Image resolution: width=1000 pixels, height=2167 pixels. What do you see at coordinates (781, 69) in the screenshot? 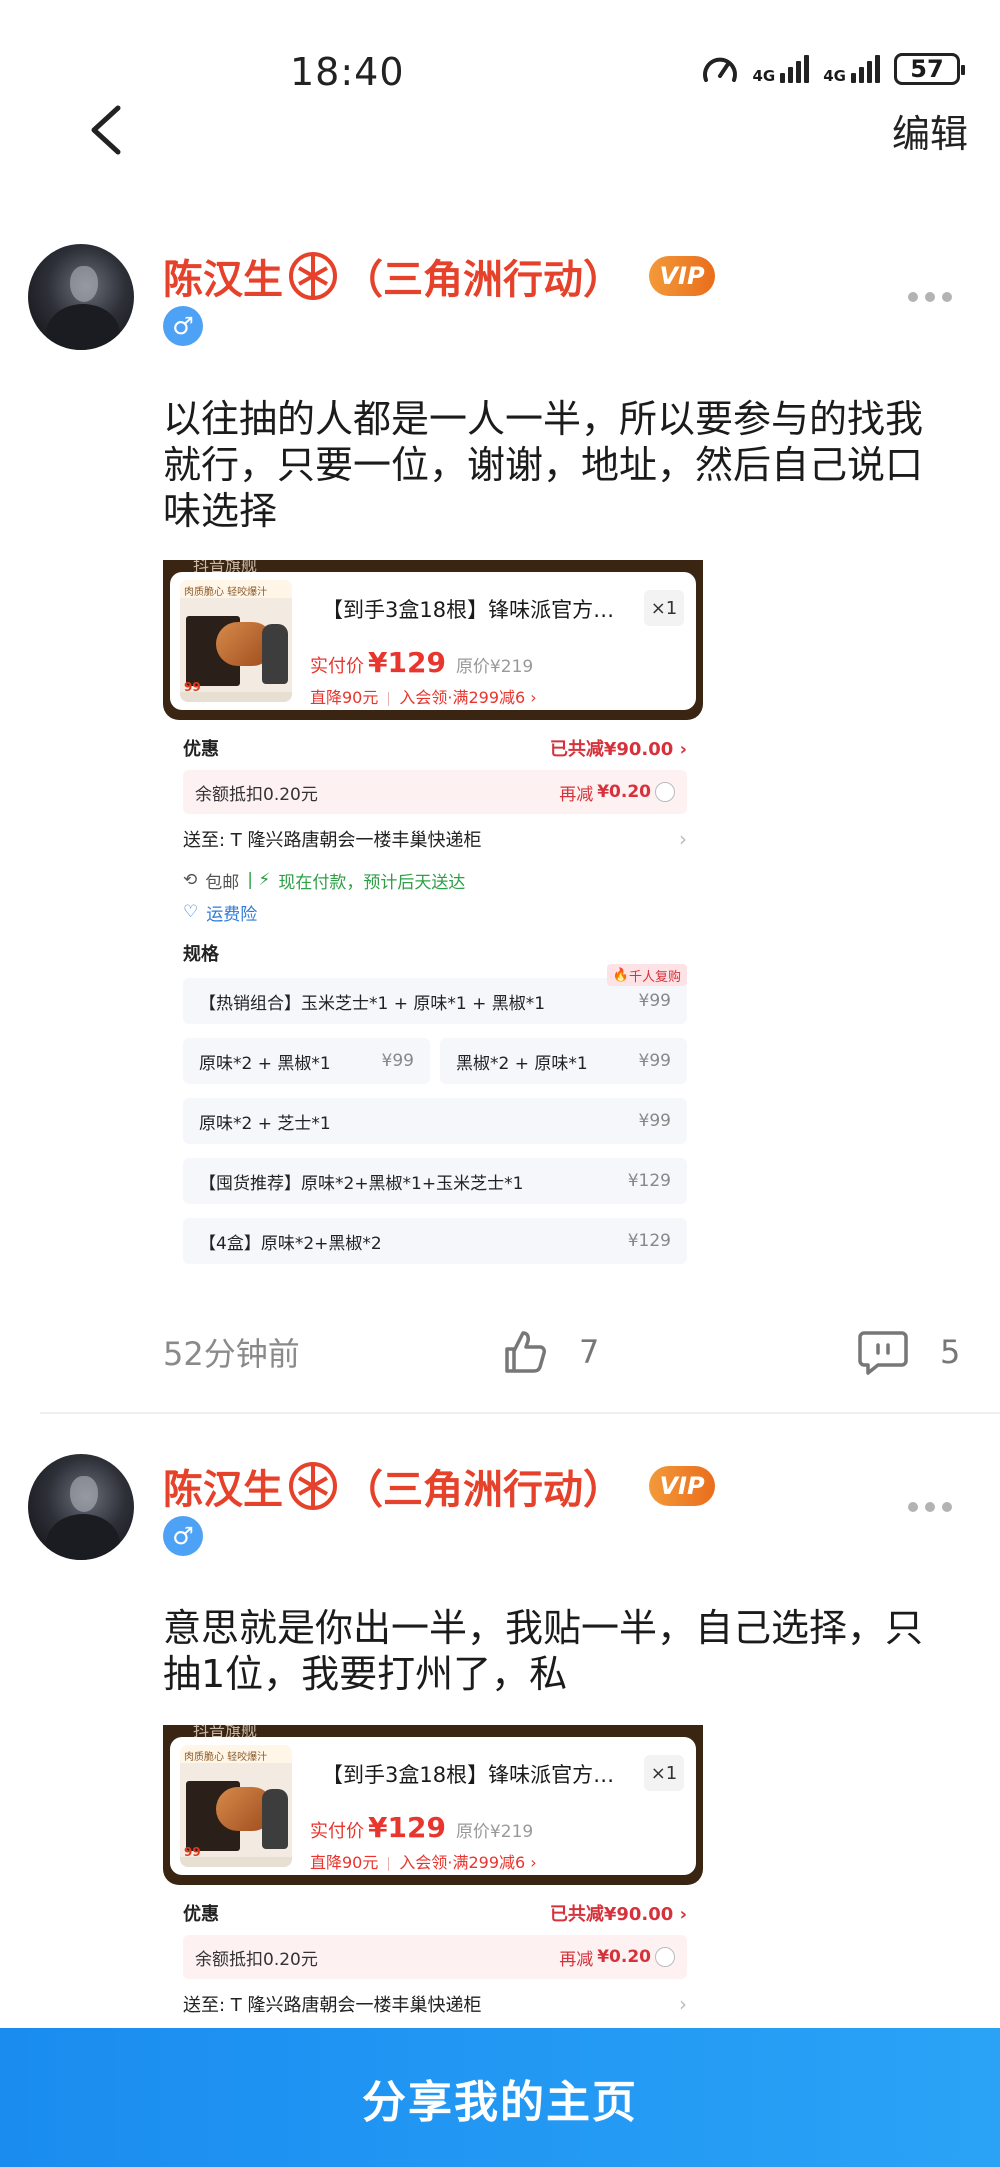
I see `signal-icon-1: 4G` at bounding box center [781, 69].